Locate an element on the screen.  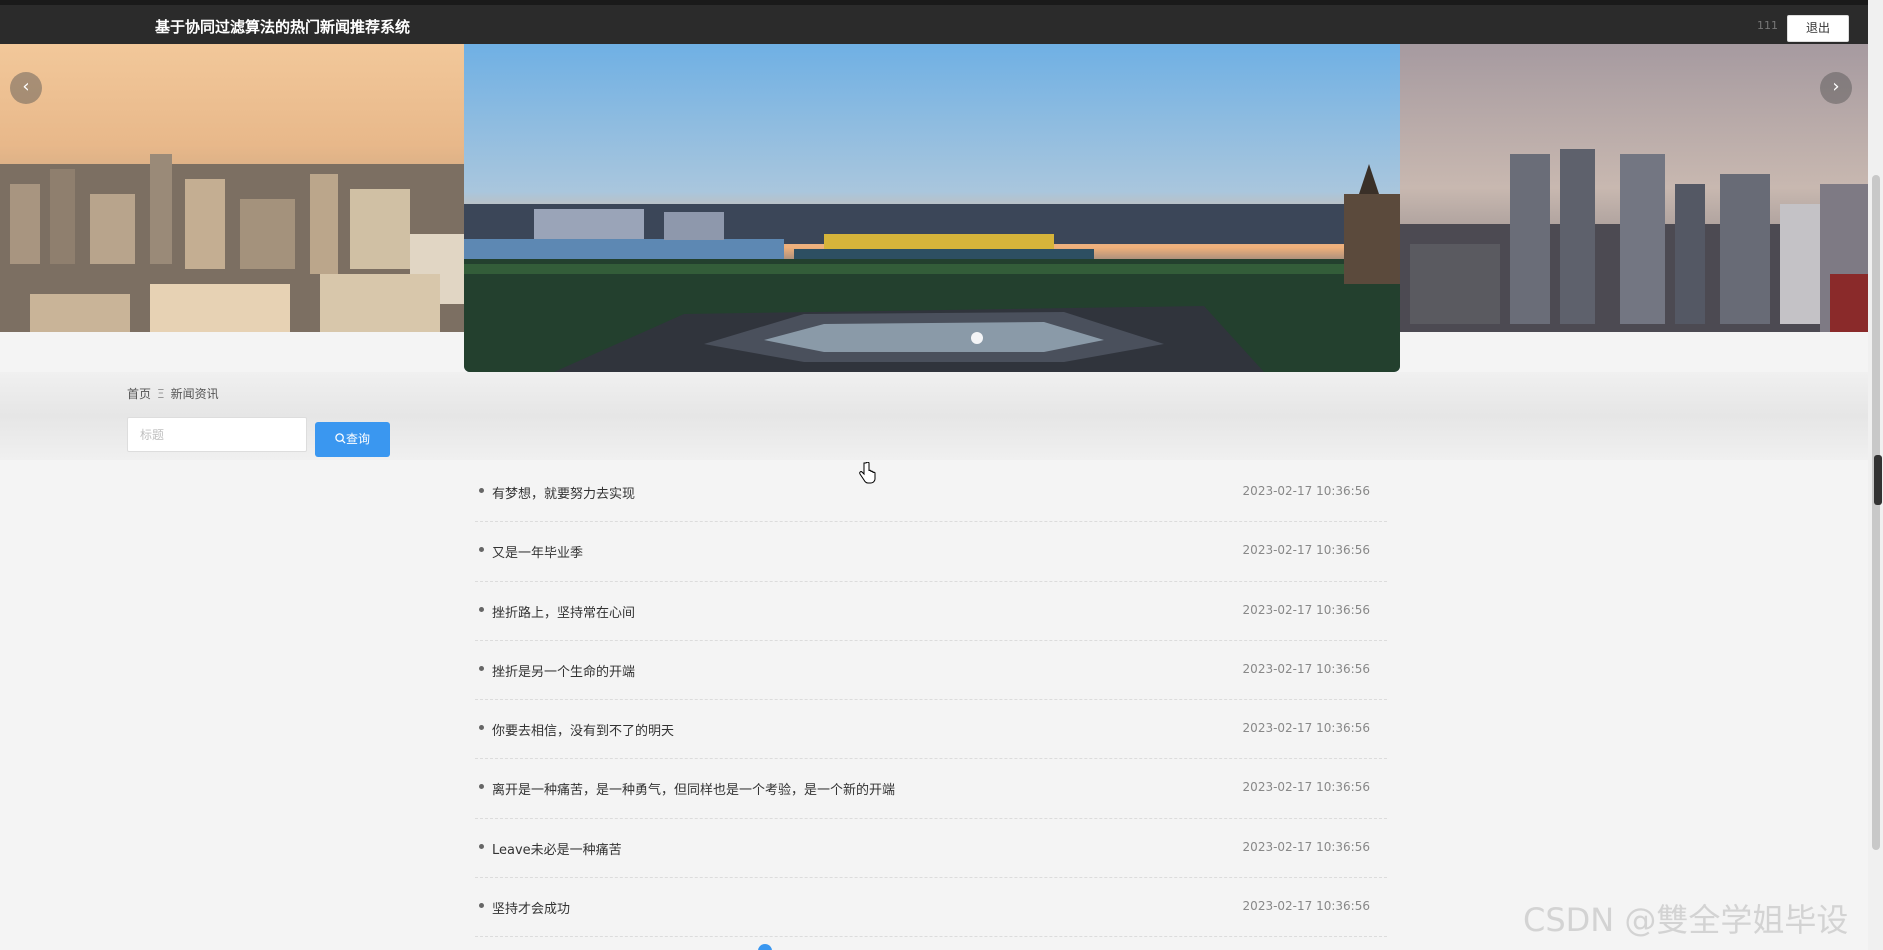
news-item: 坚持才会成功 2023-02-17 10:36:56 is located at coordinates (931, 908).